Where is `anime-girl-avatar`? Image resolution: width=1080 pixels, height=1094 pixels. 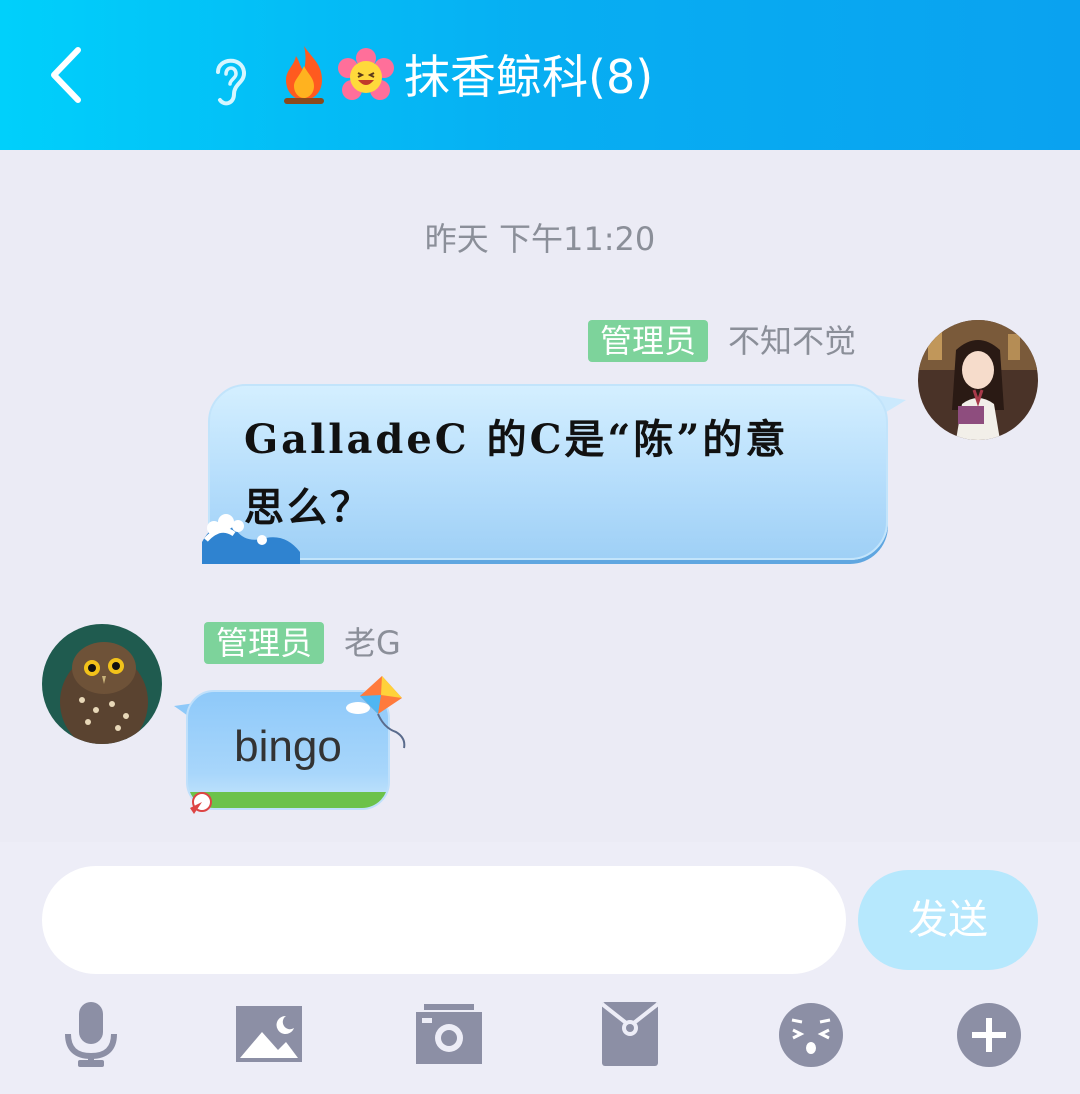 anime-girl-avatar is located at coordinates (978, 380).